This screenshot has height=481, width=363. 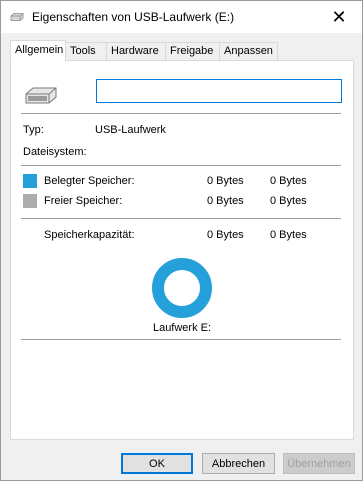 I want to click on capacity-label: Speicherkapazität:, so click(x=89, y=235).